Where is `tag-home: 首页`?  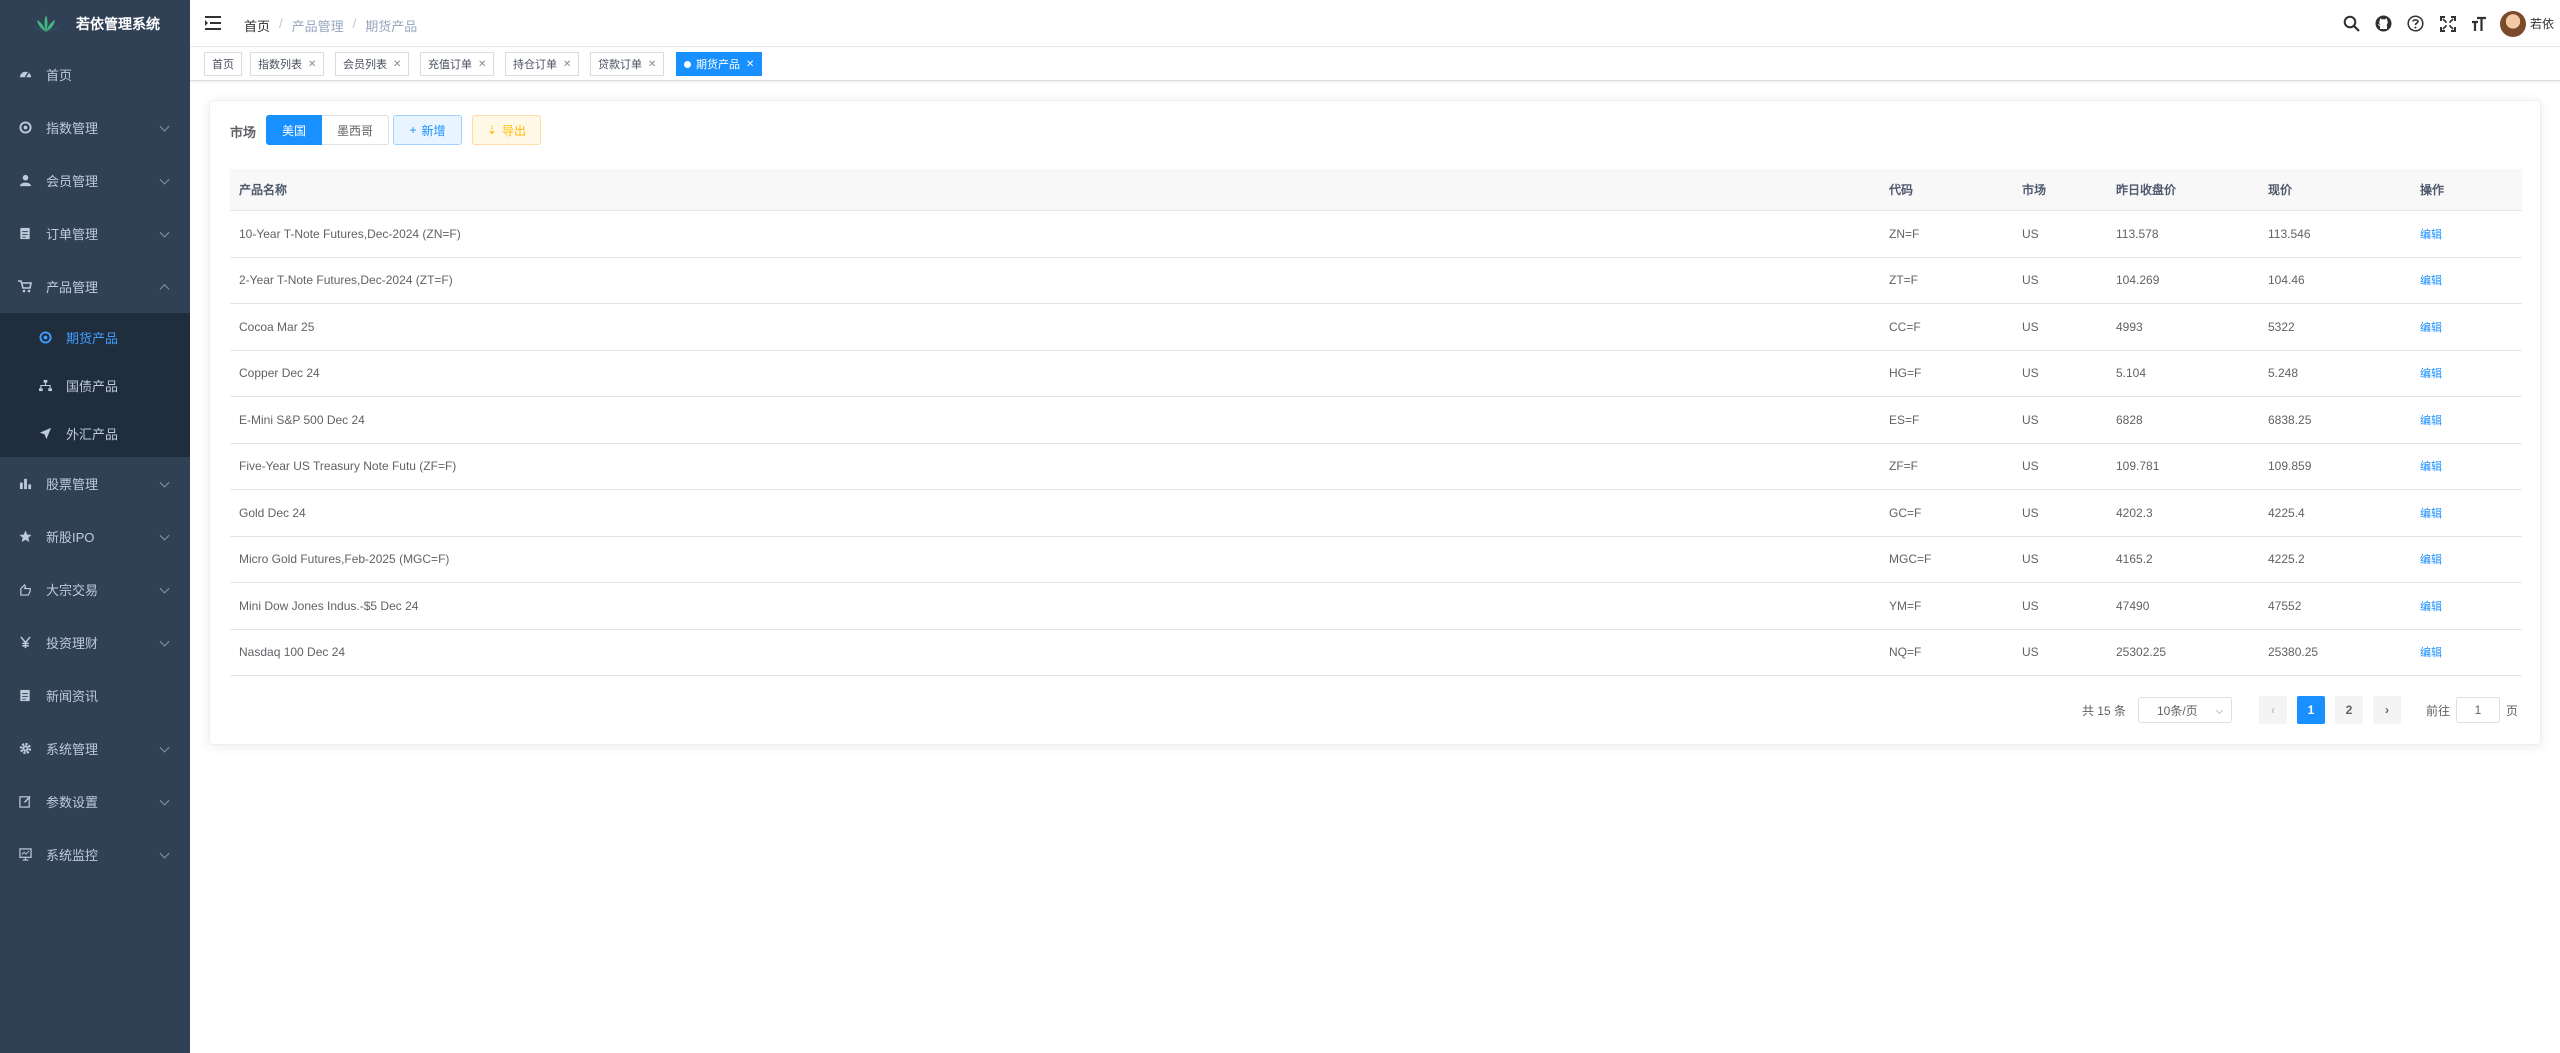
tag-home: 首页 is located at coordinates (223, 64).